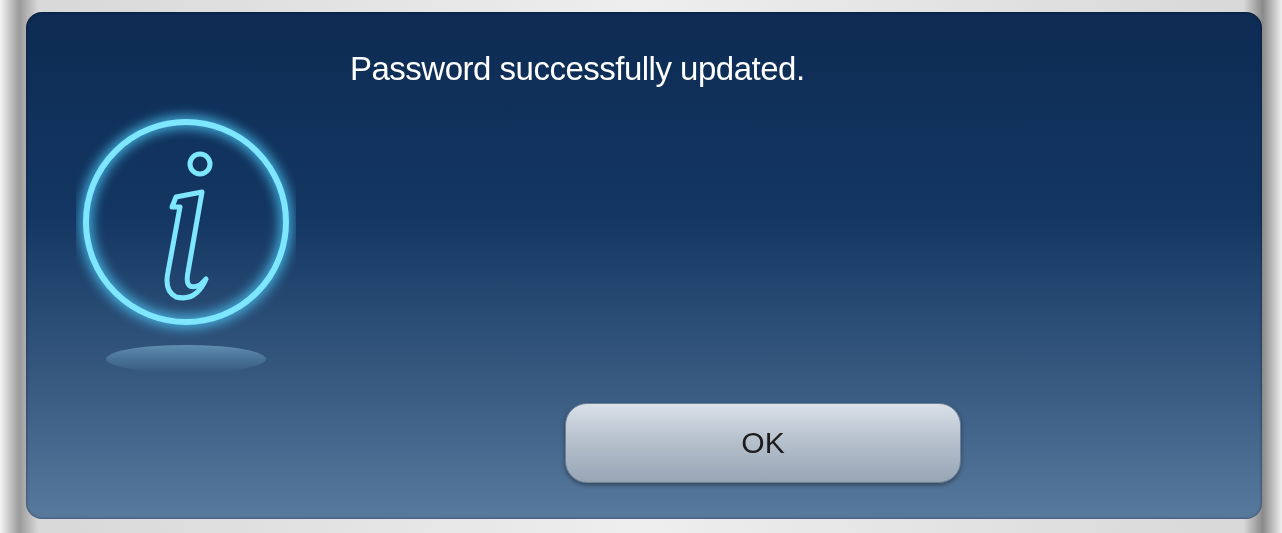 The width and height of the screenshot is (1282, 533). I want to click on message-text: Password successfully updated., so click(578, 69).